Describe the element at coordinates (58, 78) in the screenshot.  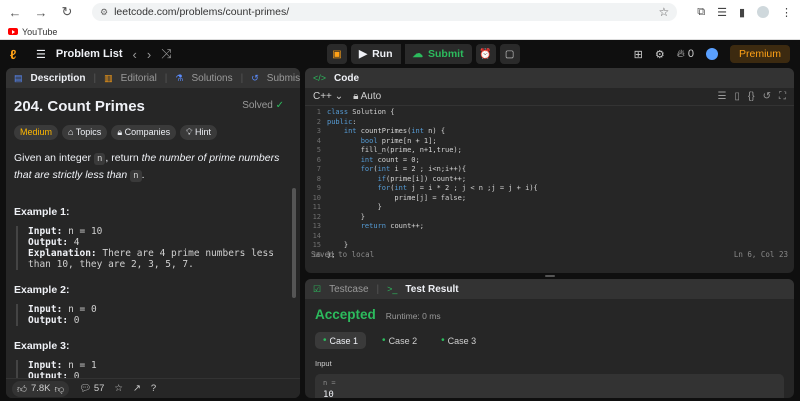
I see `tab-description: Description` at that location.